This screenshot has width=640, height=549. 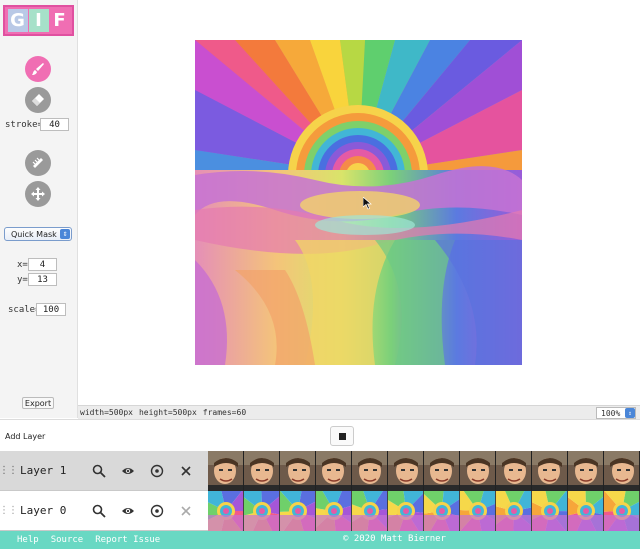 I want to click on layer-controls: ⋮⋮ Layer 1, so click(x=104, y=471).